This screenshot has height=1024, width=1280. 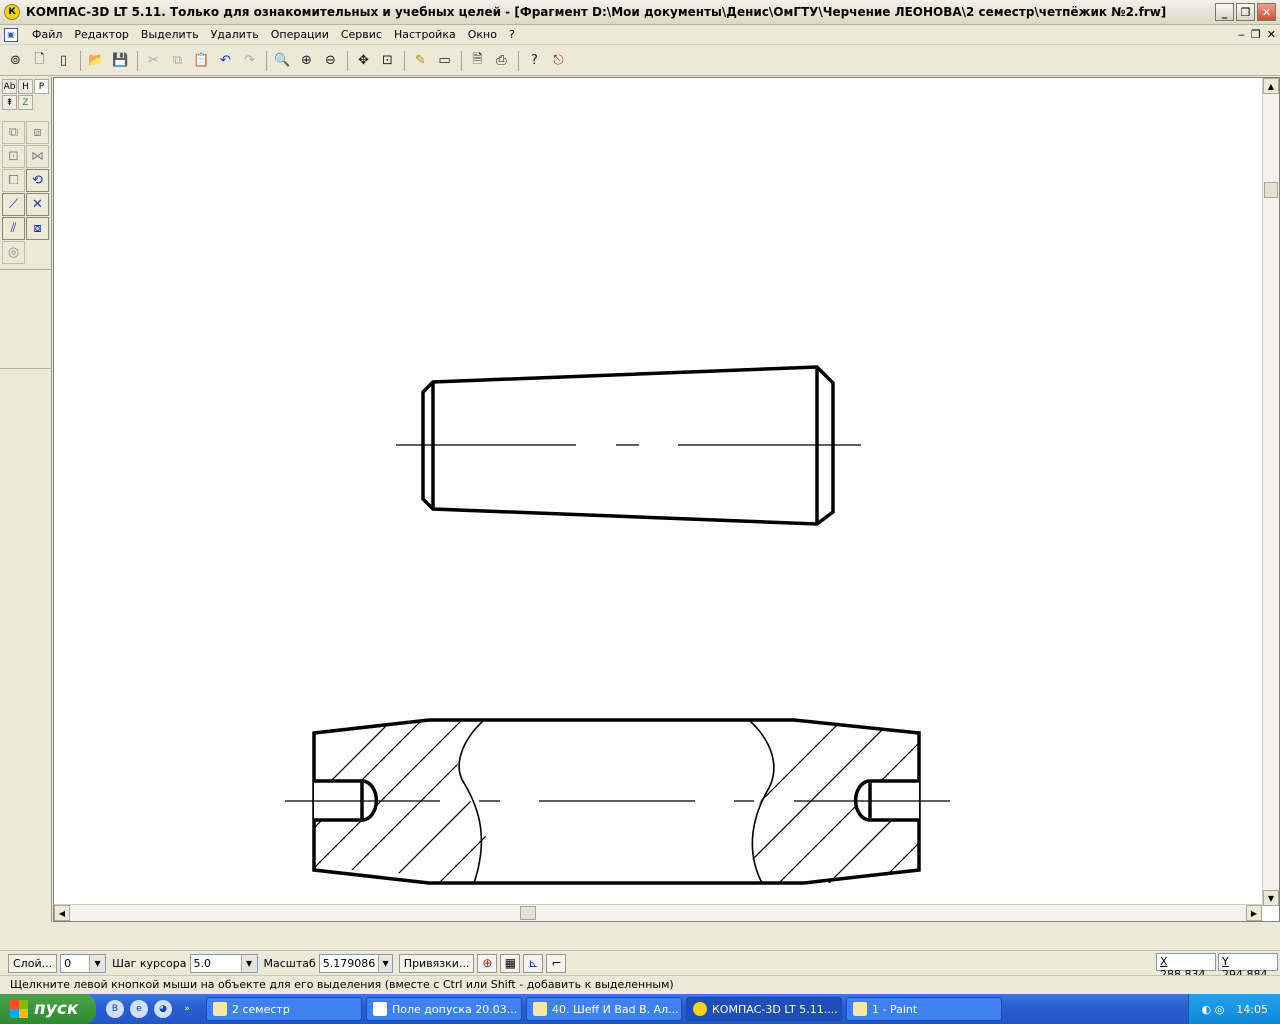 What do you see at coordinates (39, 60) in the screenshot?
I see `new-document-icon: 🗋` at bounding box center [39, 60].